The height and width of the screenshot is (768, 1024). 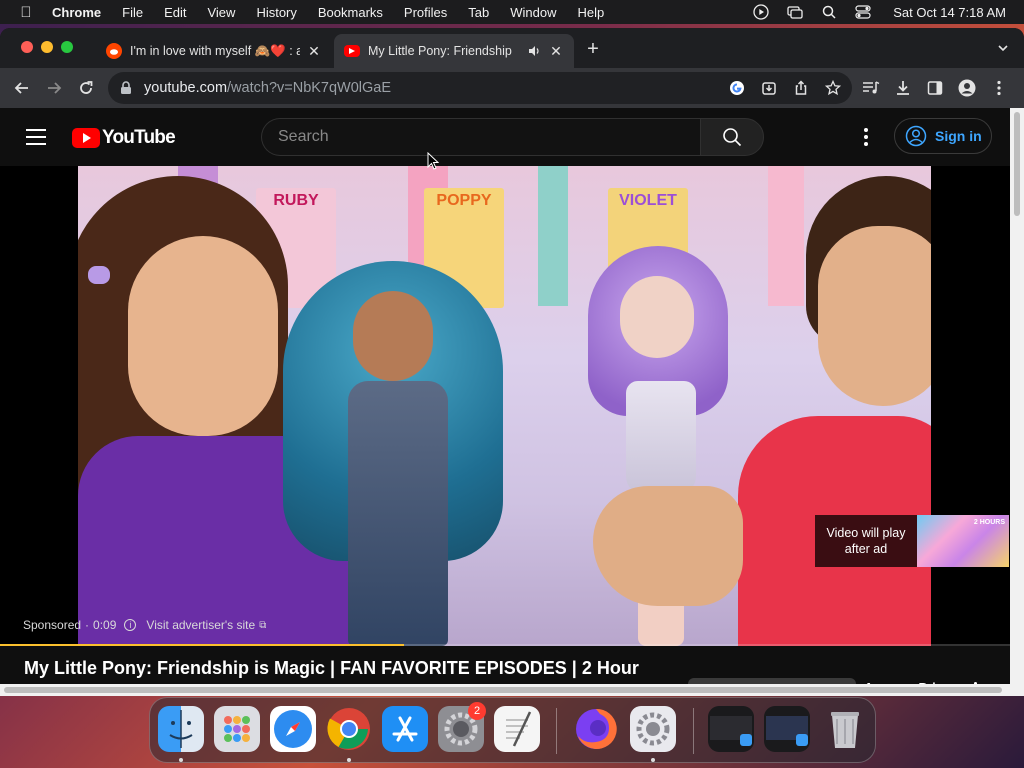 I want to click on dock-finder, so click(x=181, y=729).